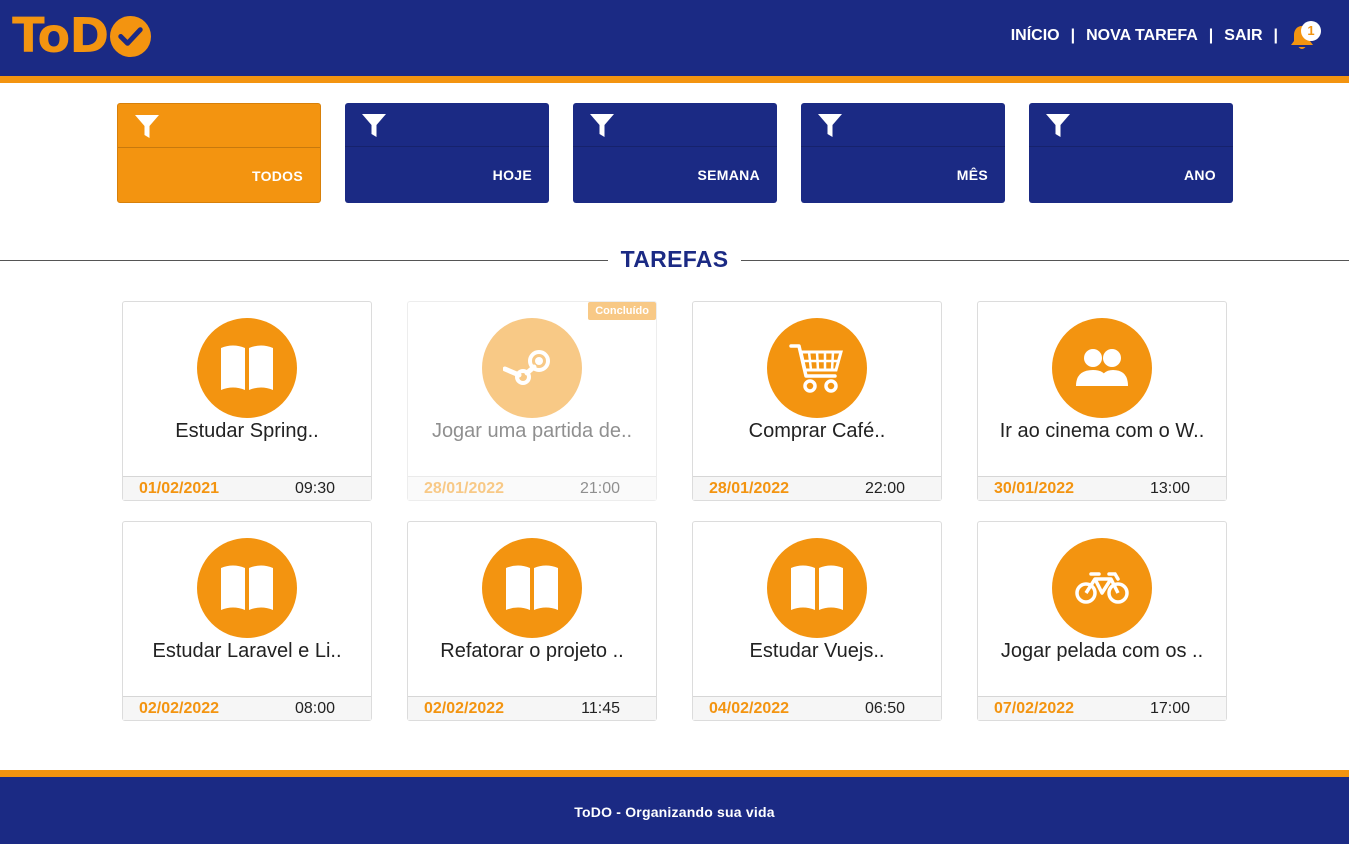 The width and height of the screenshot is (1349, 844). I want to click on check-circle-icon, so click(131, 36).